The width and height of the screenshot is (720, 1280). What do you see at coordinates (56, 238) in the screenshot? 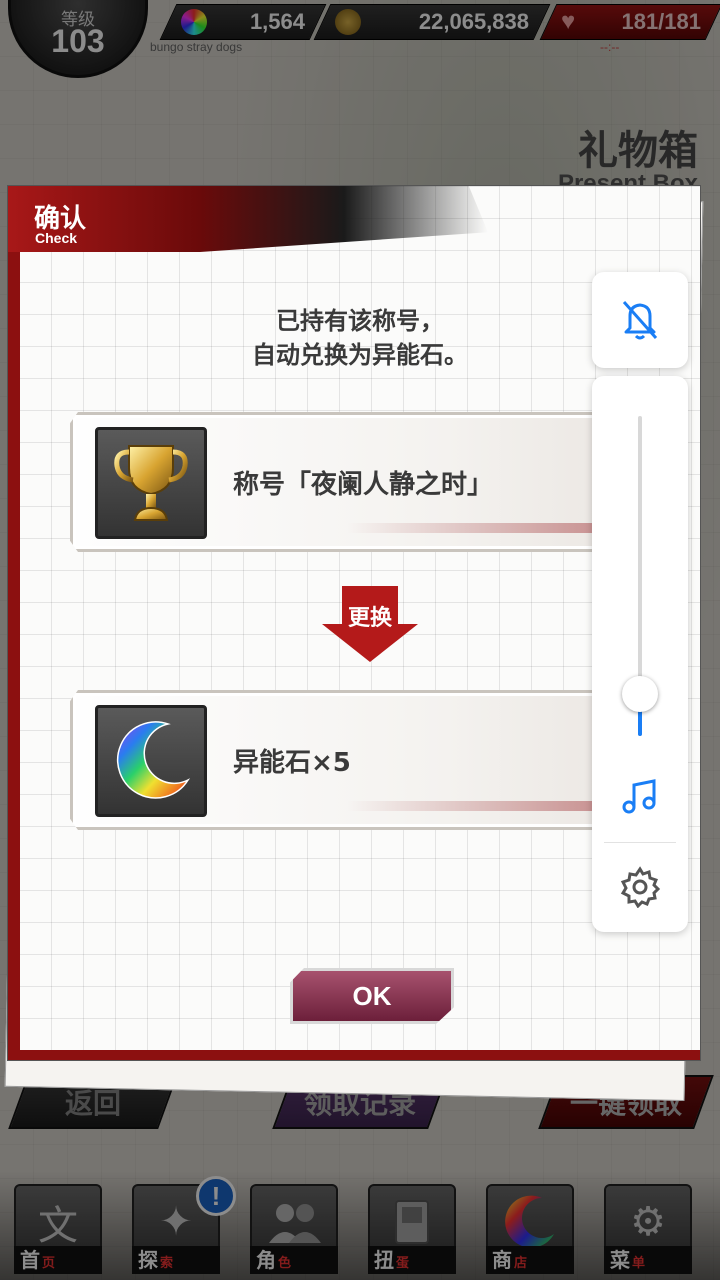
I see `dialog-title-en: Check` at bounding box center [56, 238].